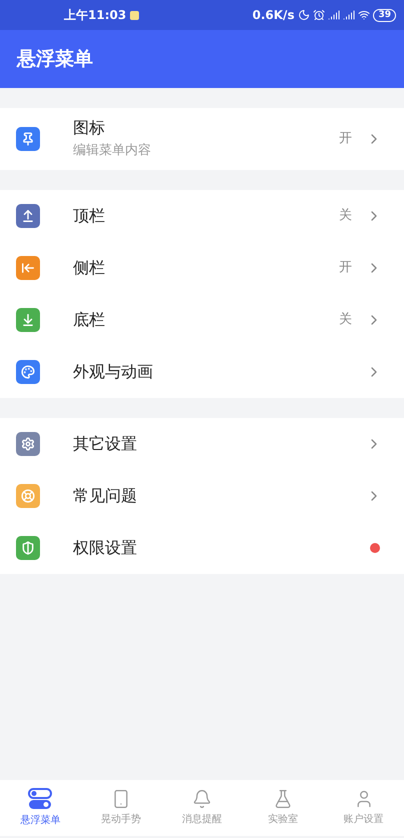 The width and height of the screenshot is (404, 838). I want to click on nav-tab: 悬浮菜单, so click(40, 808).